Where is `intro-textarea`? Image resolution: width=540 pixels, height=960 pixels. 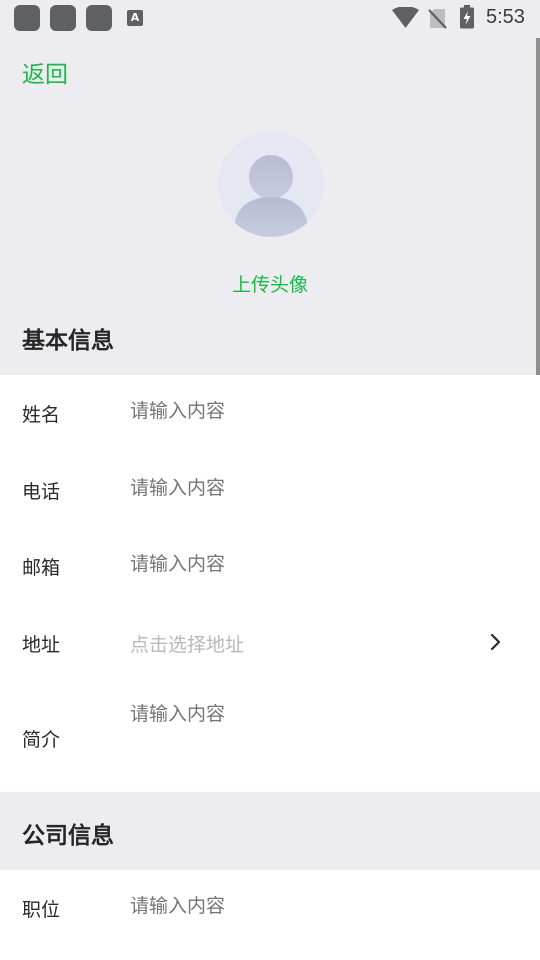
intro-textarea is located at coordinates (310, 714).